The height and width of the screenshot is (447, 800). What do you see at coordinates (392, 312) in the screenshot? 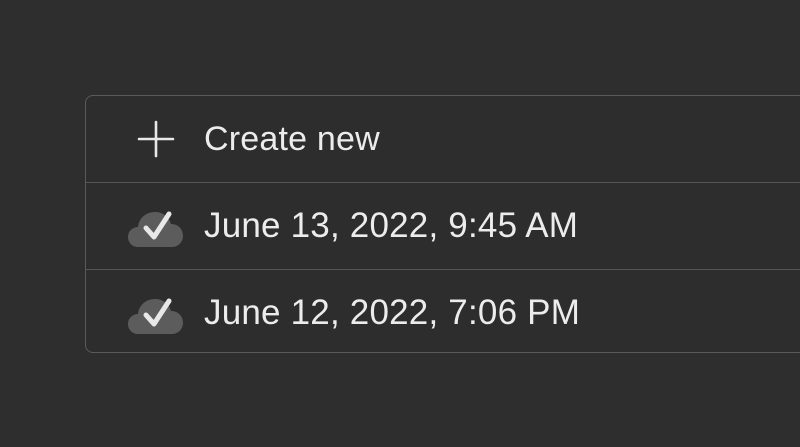
I see `version-timestamp: June 12, 2022, 7:06 PM` at bounding box center [392, 312].